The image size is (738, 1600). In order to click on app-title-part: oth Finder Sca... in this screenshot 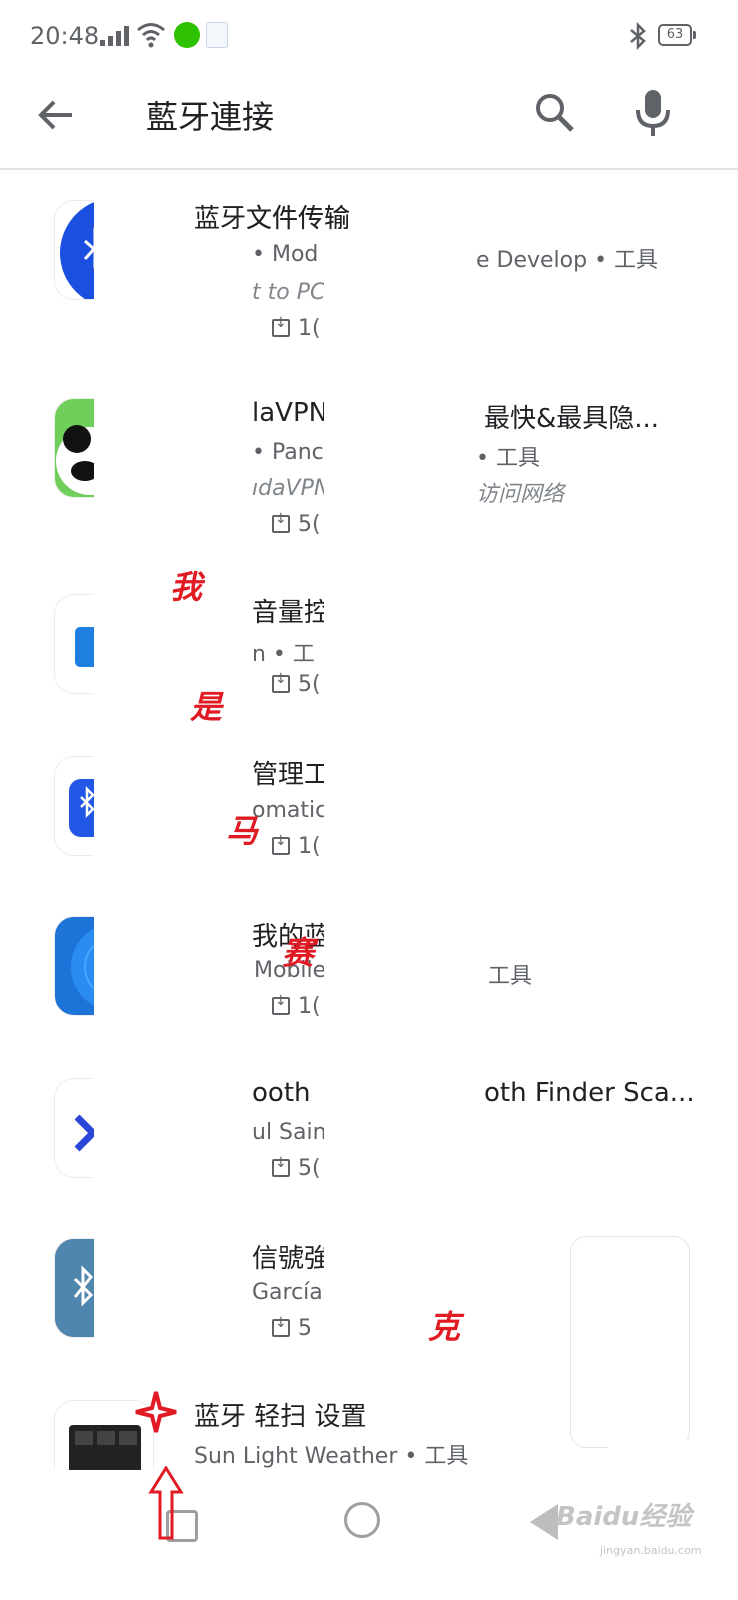, I will do `click(589, 1093)`.